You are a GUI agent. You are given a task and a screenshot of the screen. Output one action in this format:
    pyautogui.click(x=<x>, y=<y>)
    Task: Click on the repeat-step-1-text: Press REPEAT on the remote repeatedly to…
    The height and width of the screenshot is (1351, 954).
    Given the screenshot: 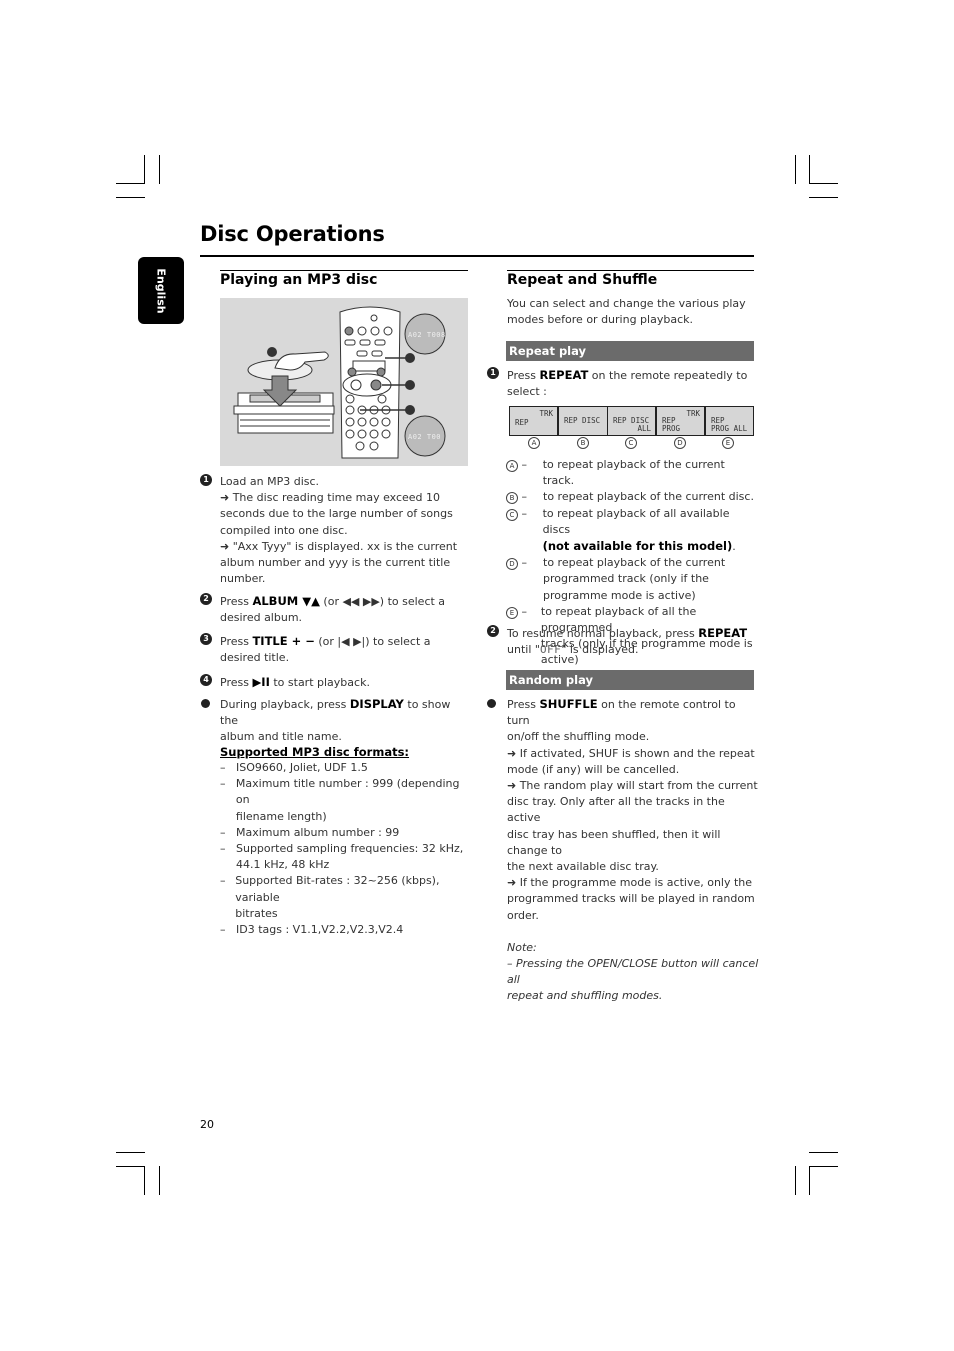 What is the action you would take?
    pyautogui.click(x=632, y=383)
    